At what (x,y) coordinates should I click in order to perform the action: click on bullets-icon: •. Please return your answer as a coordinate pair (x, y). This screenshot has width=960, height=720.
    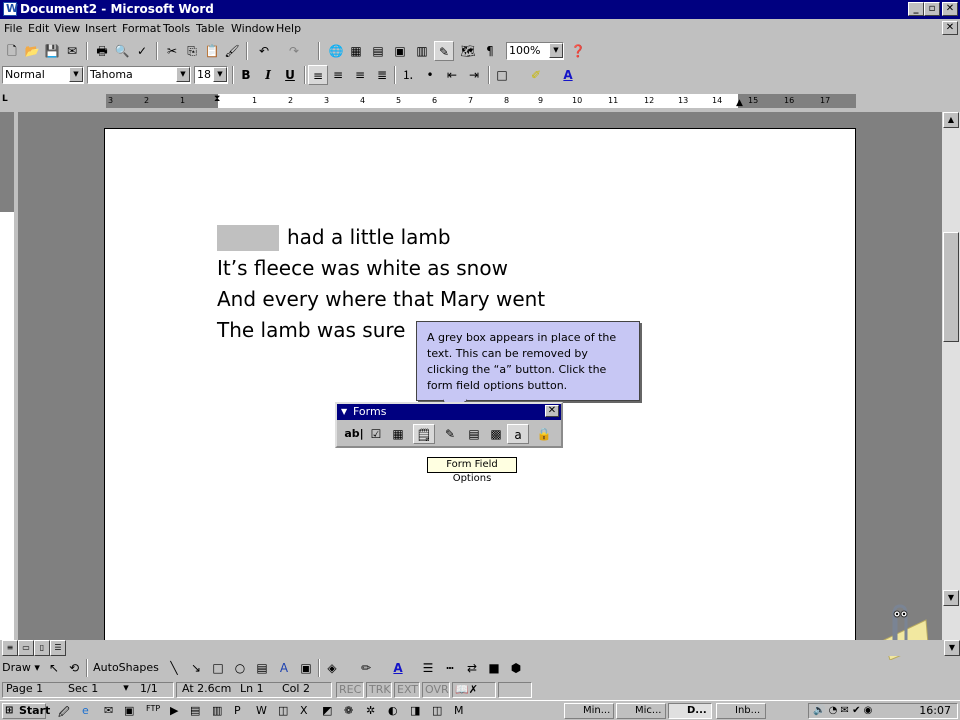
    Looking at the image, I should click on (430, 75).